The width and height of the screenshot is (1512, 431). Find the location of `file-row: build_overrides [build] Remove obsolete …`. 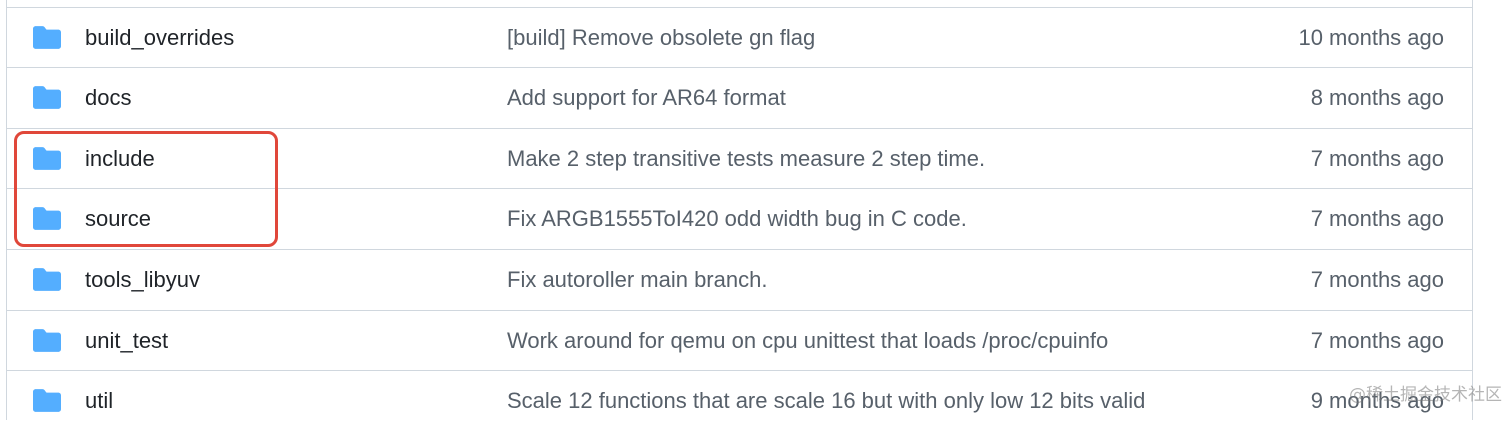

file-row: build_overrides [build] Remove obsolete … is located at coordinates (739, 37).